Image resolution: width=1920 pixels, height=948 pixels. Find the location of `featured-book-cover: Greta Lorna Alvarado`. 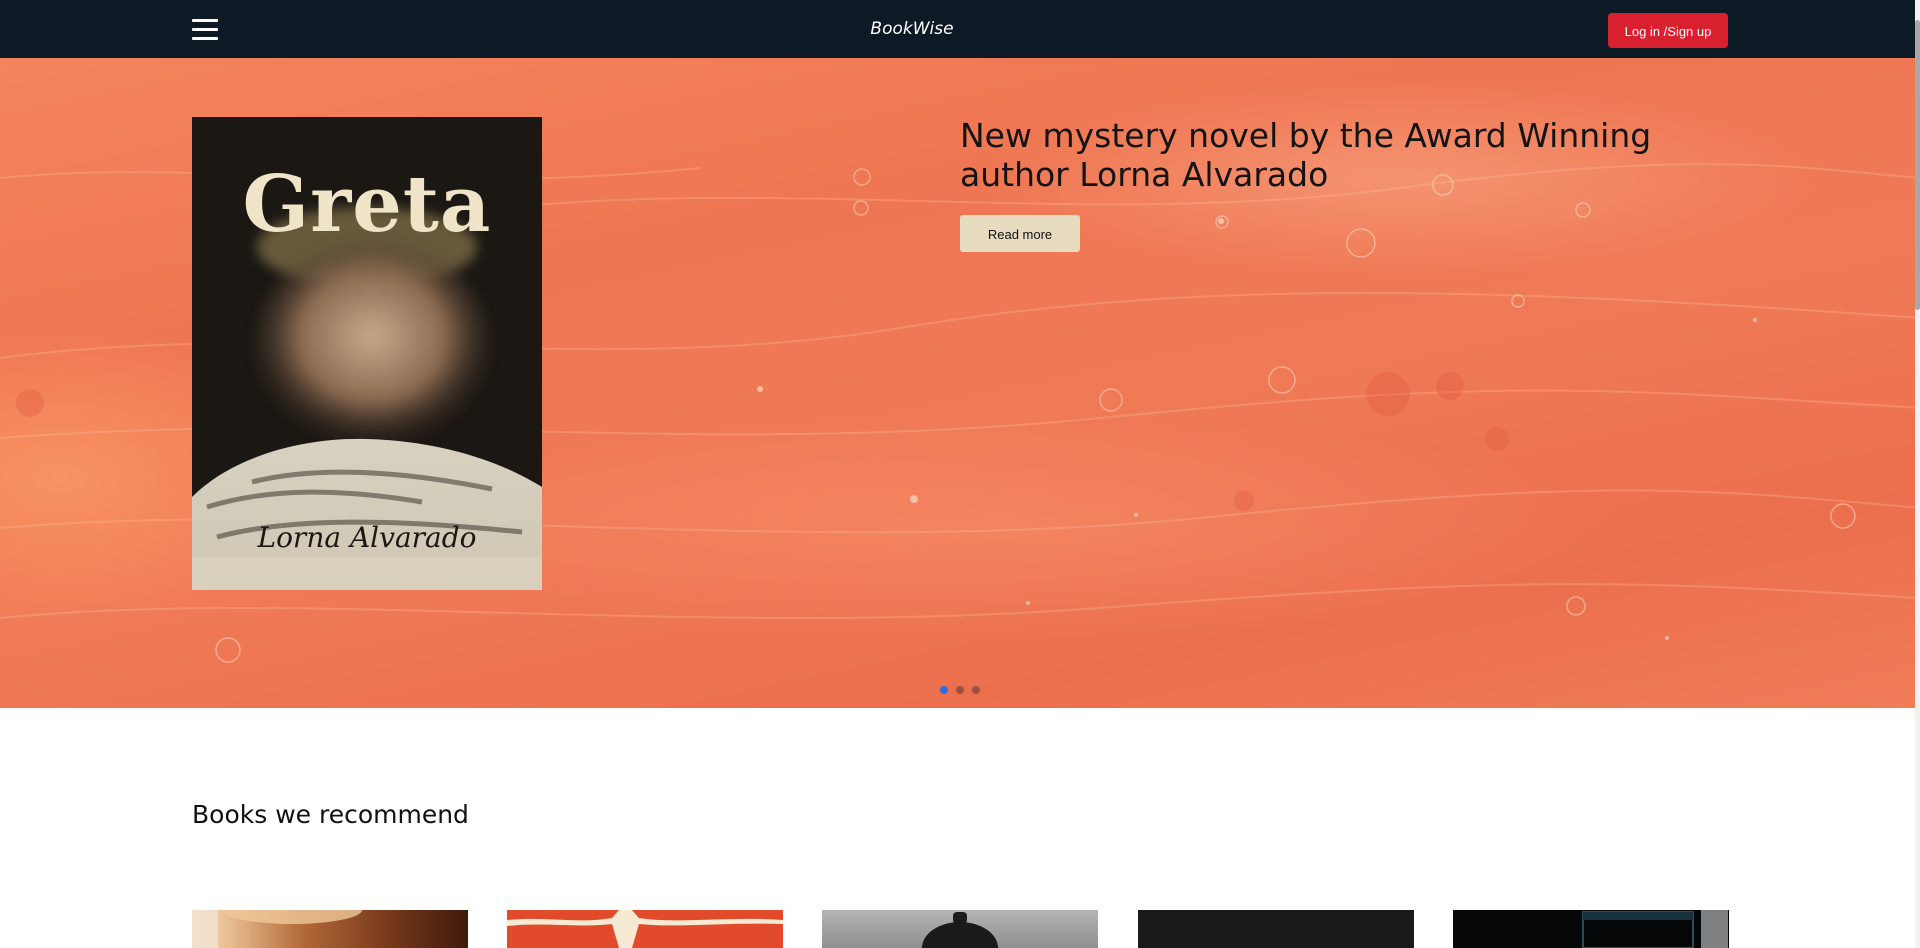

featured-book-cover: Greta Lorna Alvarado is located at coordinates (367, 353).